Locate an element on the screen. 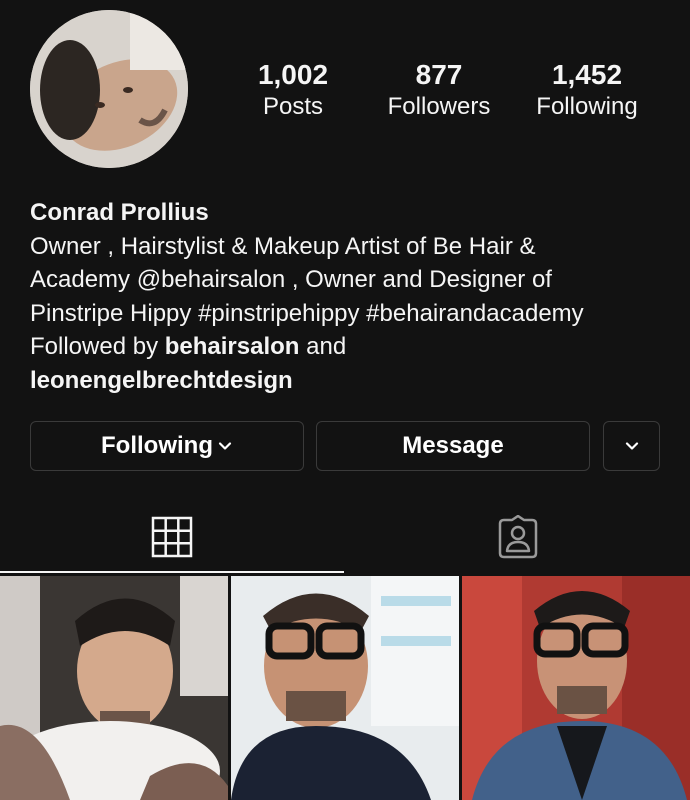  followers-stat: 877 Followers is located at coordinates (439, 90).